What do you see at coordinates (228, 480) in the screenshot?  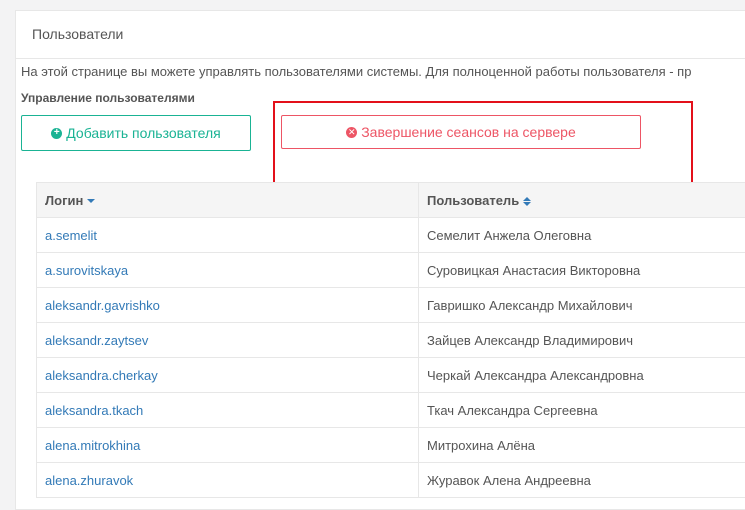 I see `user-login-link: alena.zhuravok` at bounding box center [228, 480].